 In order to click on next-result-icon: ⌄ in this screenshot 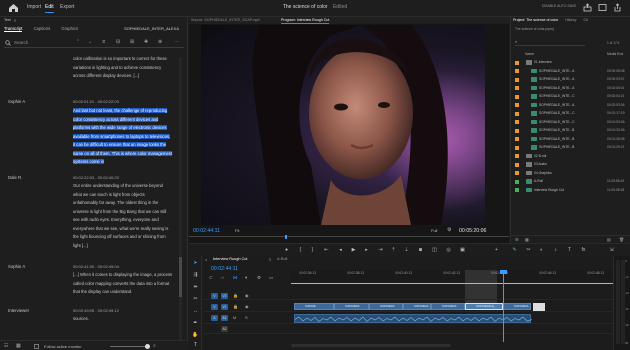, I will do `click(90, 42)`.